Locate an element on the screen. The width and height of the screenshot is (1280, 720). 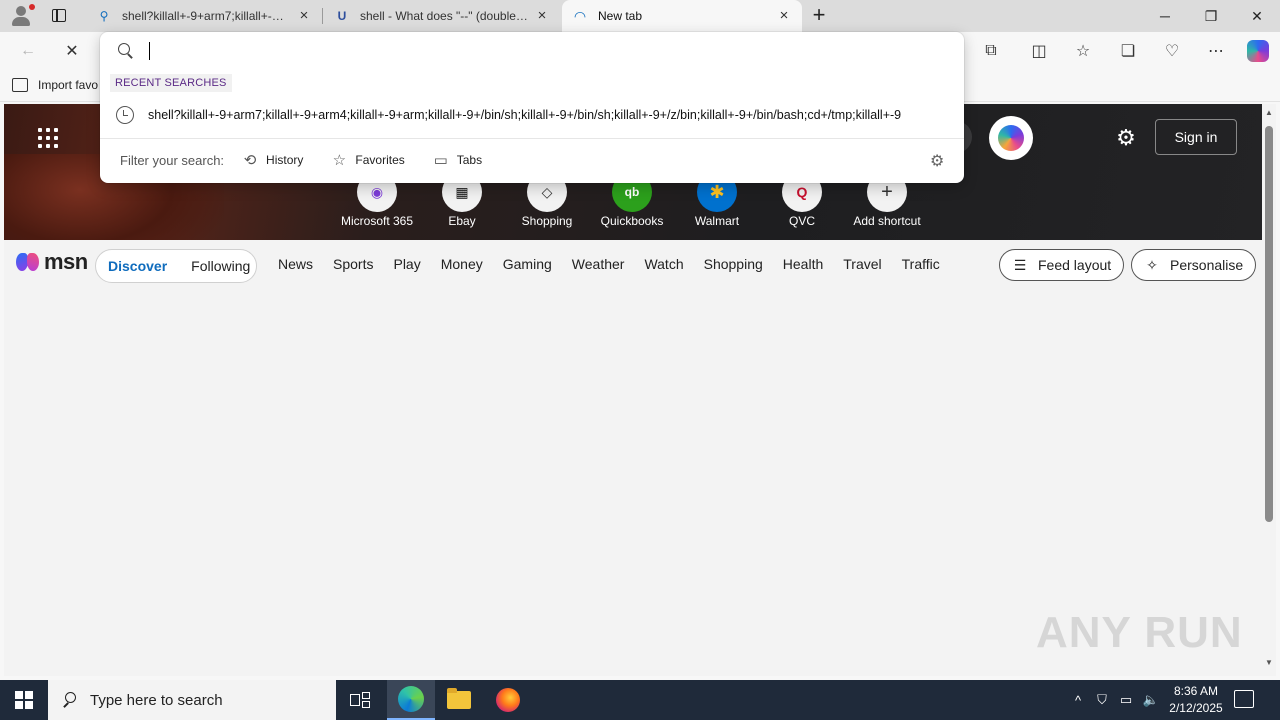
extensions-icon: ⧉ is located at coordinates (991, 51).